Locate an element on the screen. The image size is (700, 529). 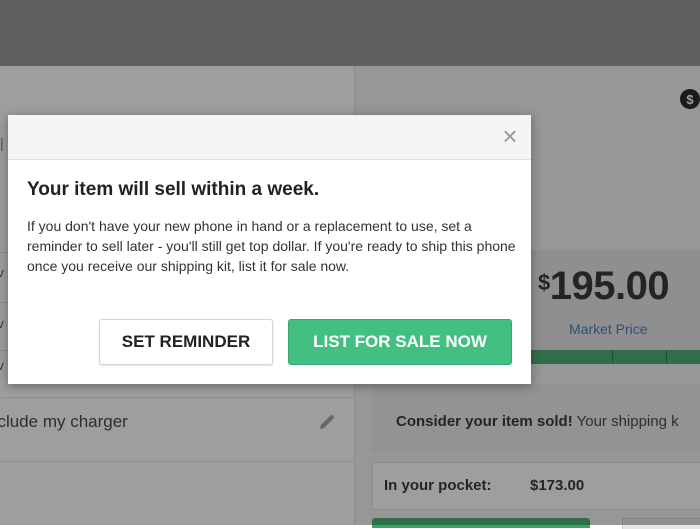
close-icon: × is located at coordinates (510, 136).